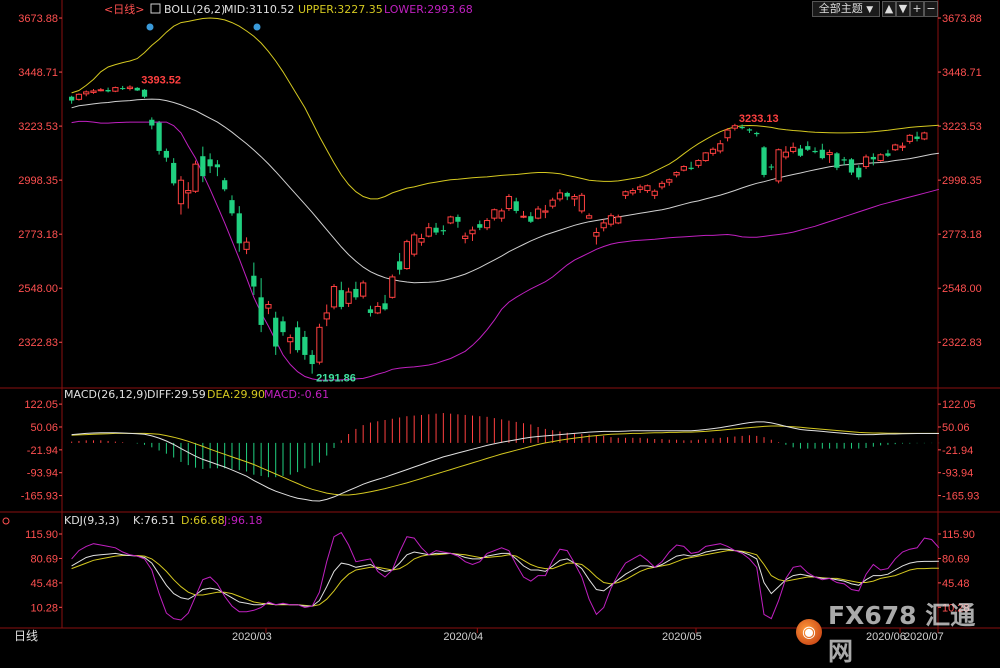 The image size is (1000, 668). What do you see at coordinates (296, 394) in the screenshot?
I see `macd-value-legend: MACD:-0.61` at bounding box center [296, 394].